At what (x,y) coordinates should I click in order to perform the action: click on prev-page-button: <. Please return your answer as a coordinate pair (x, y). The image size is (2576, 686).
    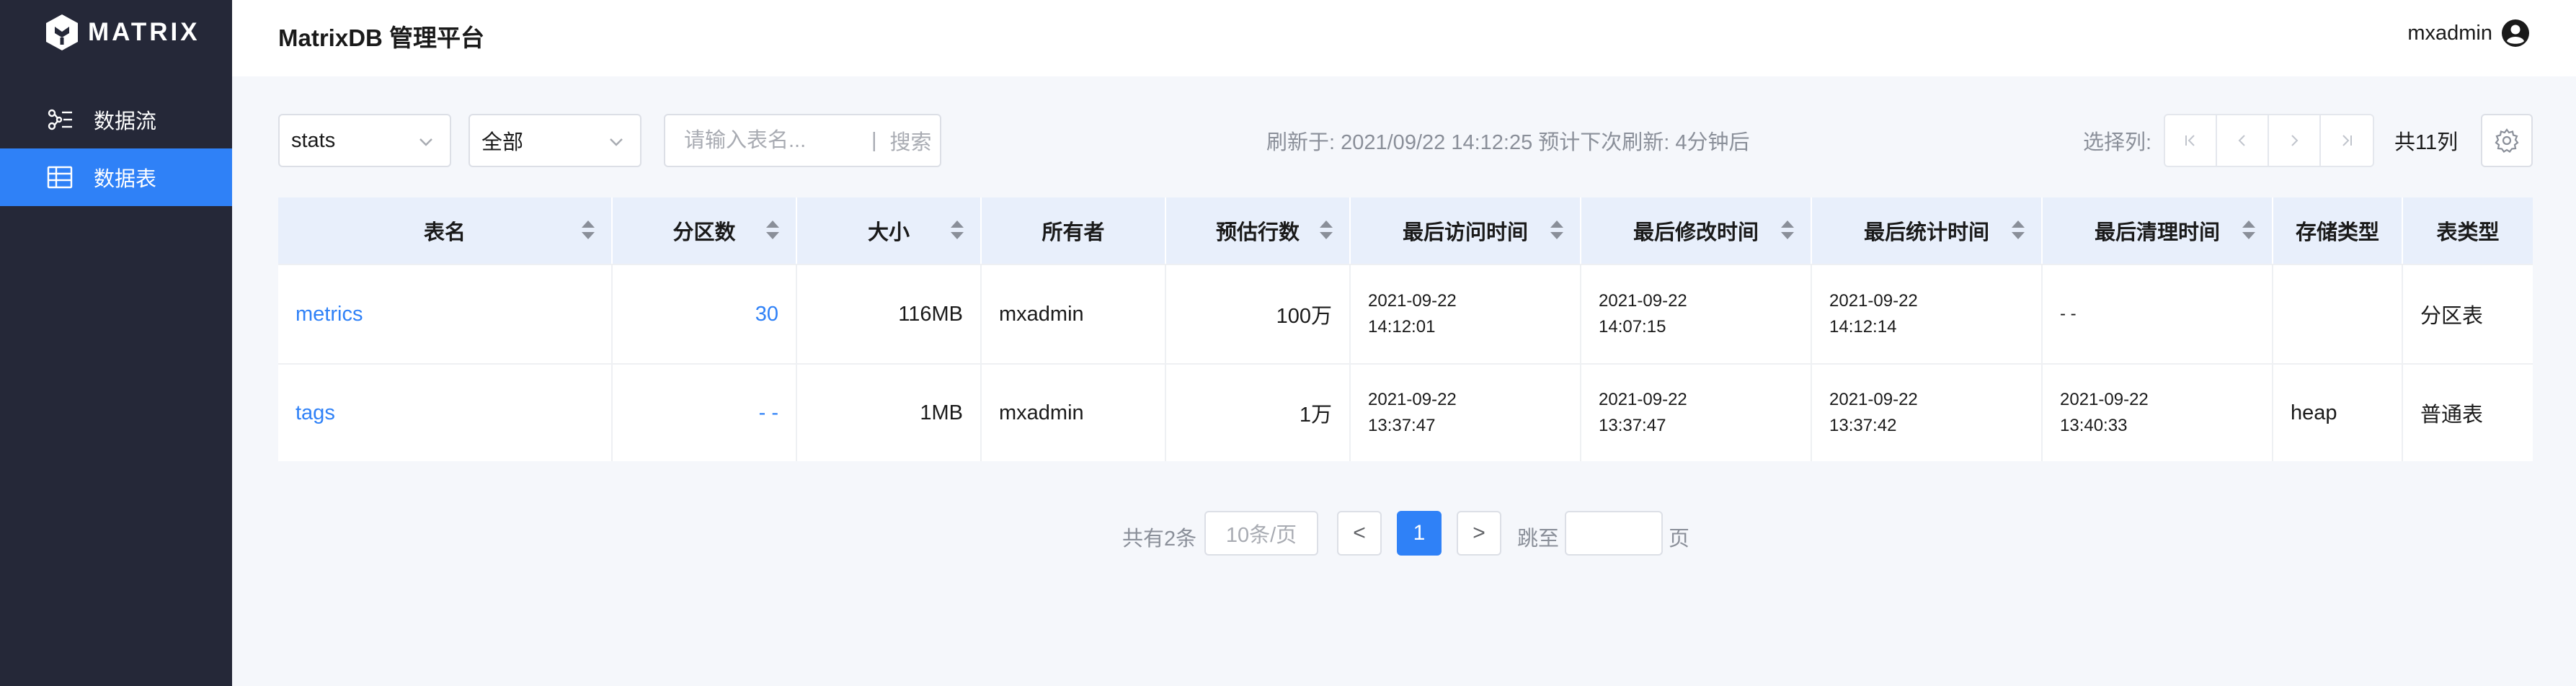
    Looking at the image, I should click on (1359, 533).